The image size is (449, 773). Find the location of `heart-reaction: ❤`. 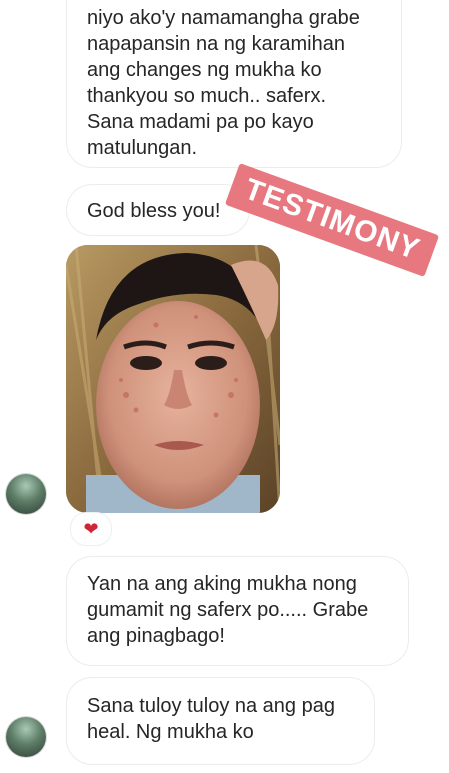

heart-reaction: ❤ is located at coordinates (91, 529).